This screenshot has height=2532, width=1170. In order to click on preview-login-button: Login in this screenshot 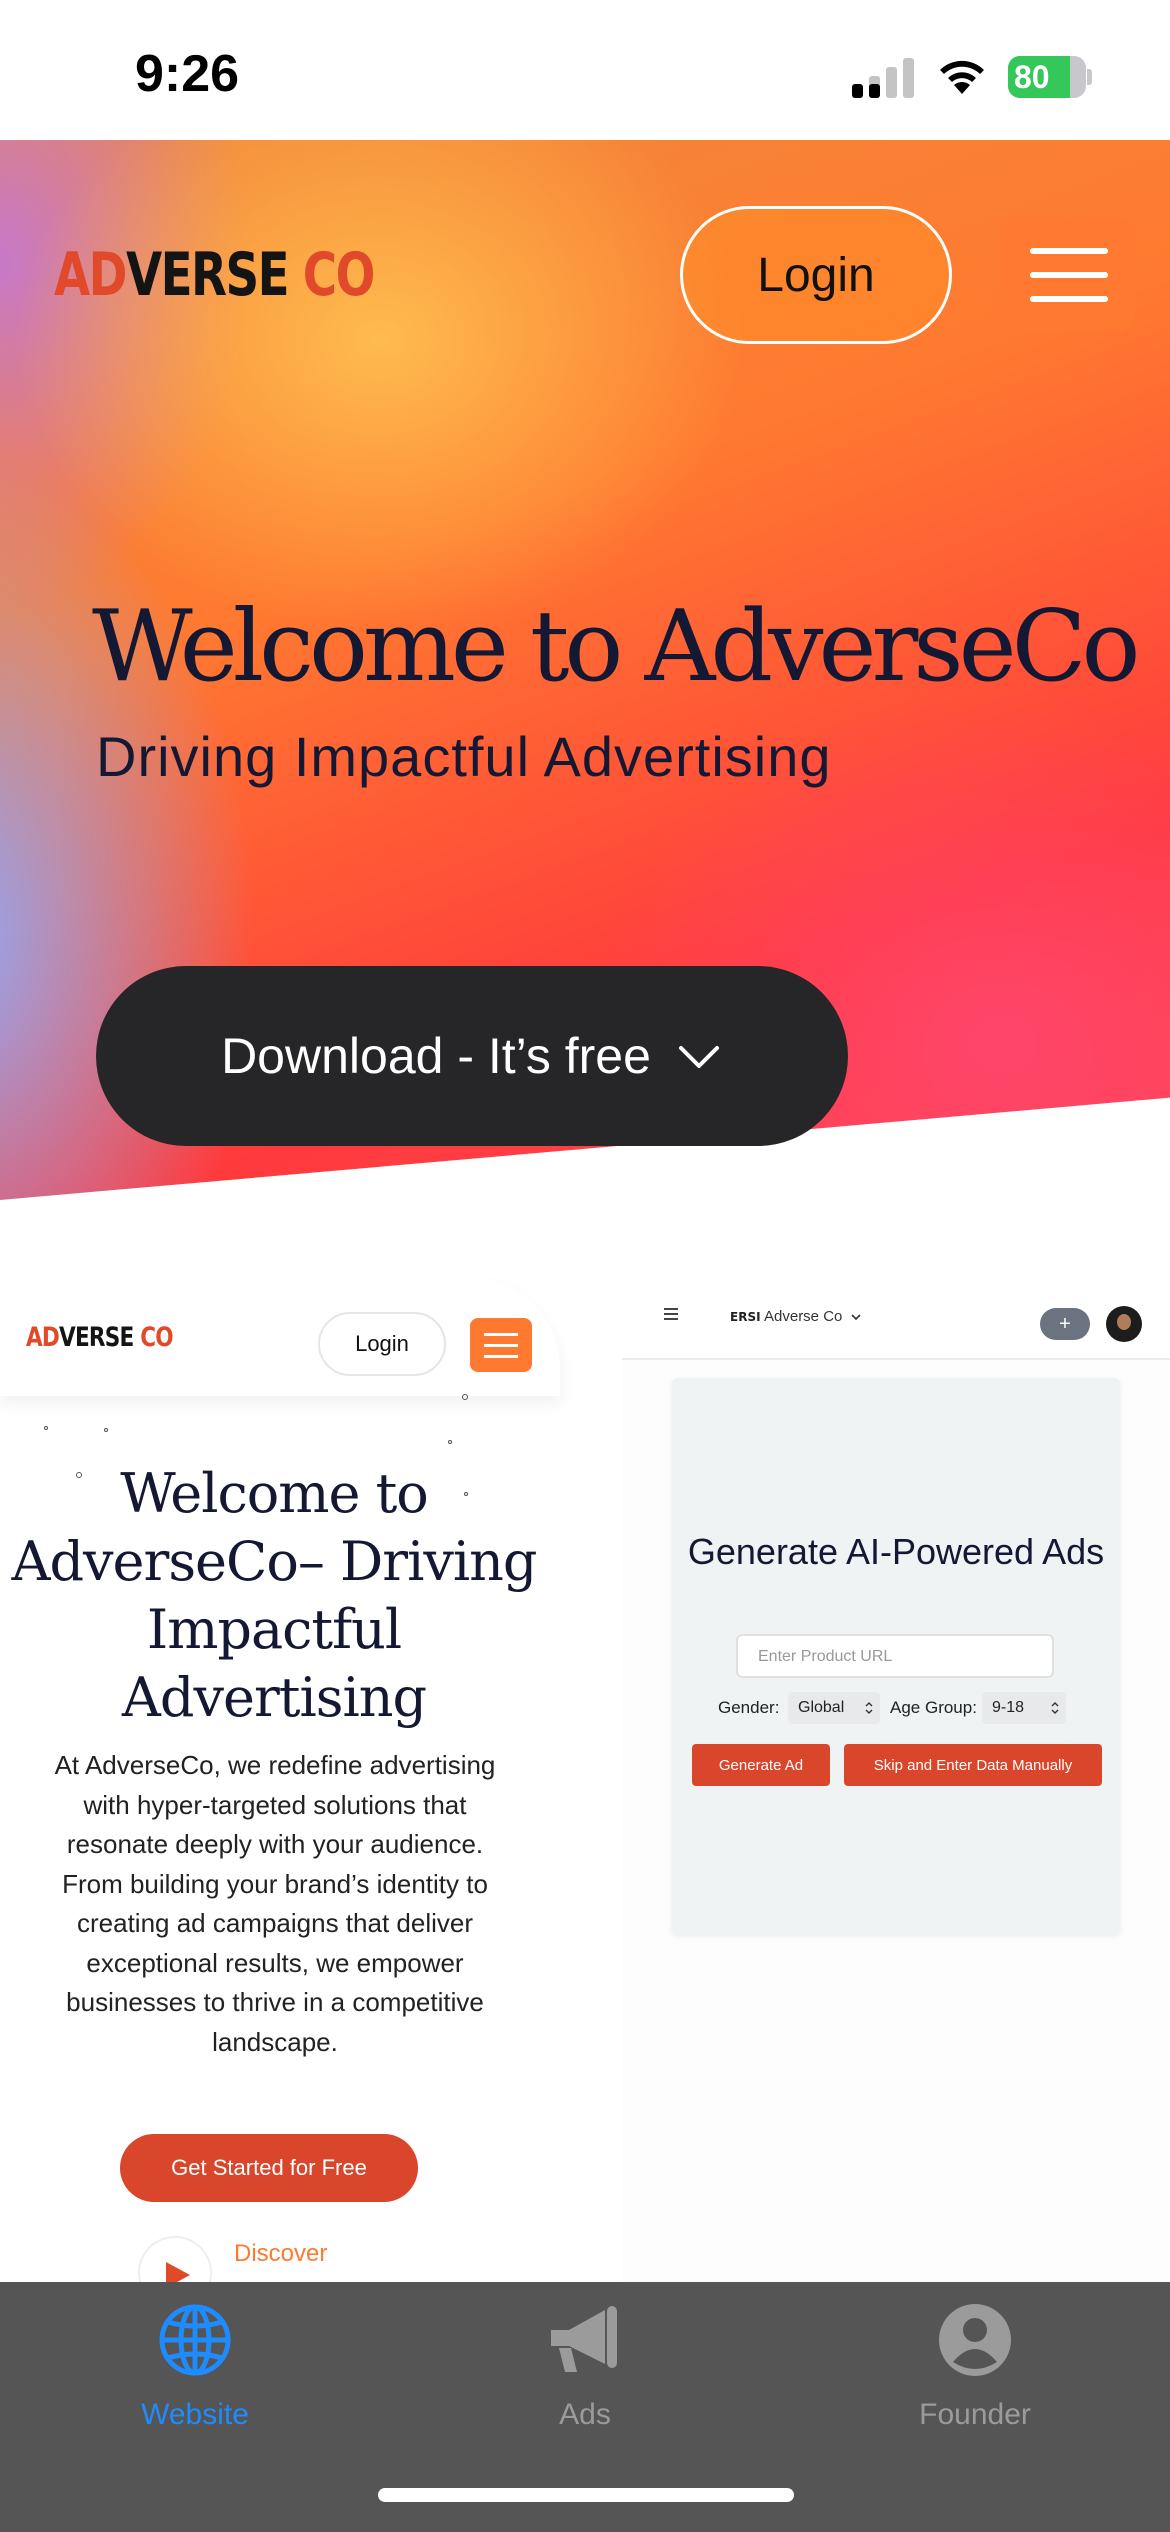, I will do `click(382, 1344)`.